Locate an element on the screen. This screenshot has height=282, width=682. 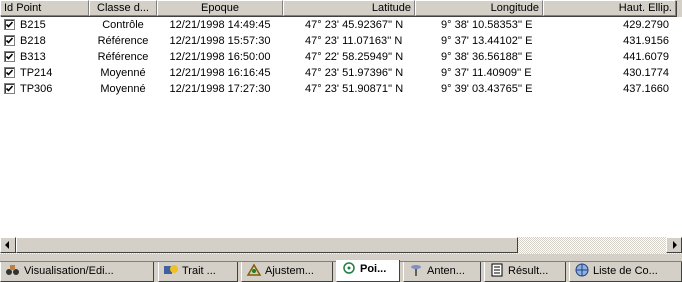
cell-longitude: 9° 38' 36.56188'' E is located at coordinates (487, 57).